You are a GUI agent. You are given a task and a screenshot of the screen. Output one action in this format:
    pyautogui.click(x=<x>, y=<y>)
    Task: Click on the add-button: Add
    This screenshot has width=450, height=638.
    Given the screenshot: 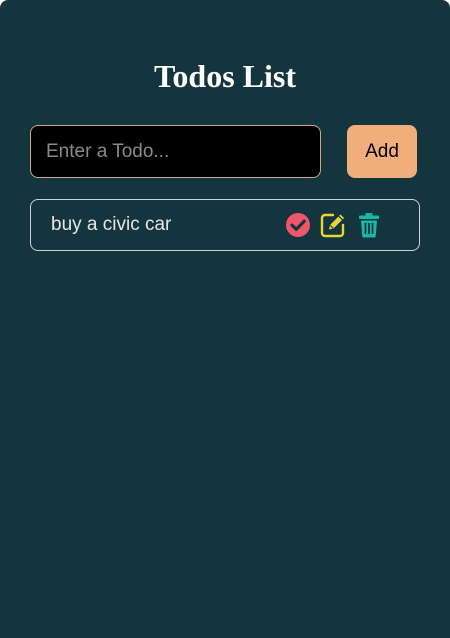 What is the action you would take?
    pyautogui.click(x=382, y=151)
    